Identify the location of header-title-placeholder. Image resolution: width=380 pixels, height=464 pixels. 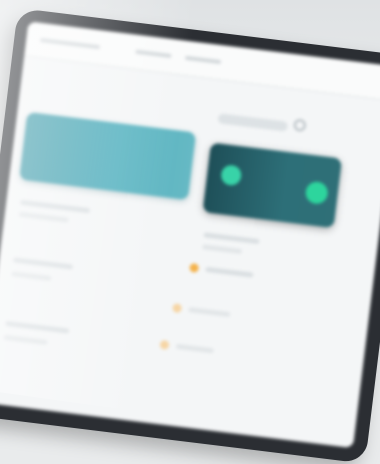
(70, 43).